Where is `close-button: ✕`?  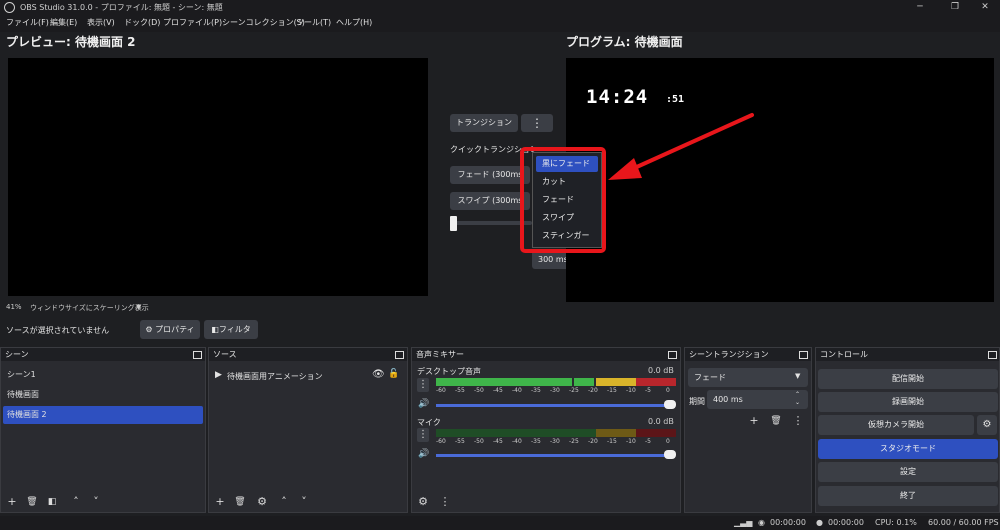 close-button: ✕ is located at coordinates (982, 7).